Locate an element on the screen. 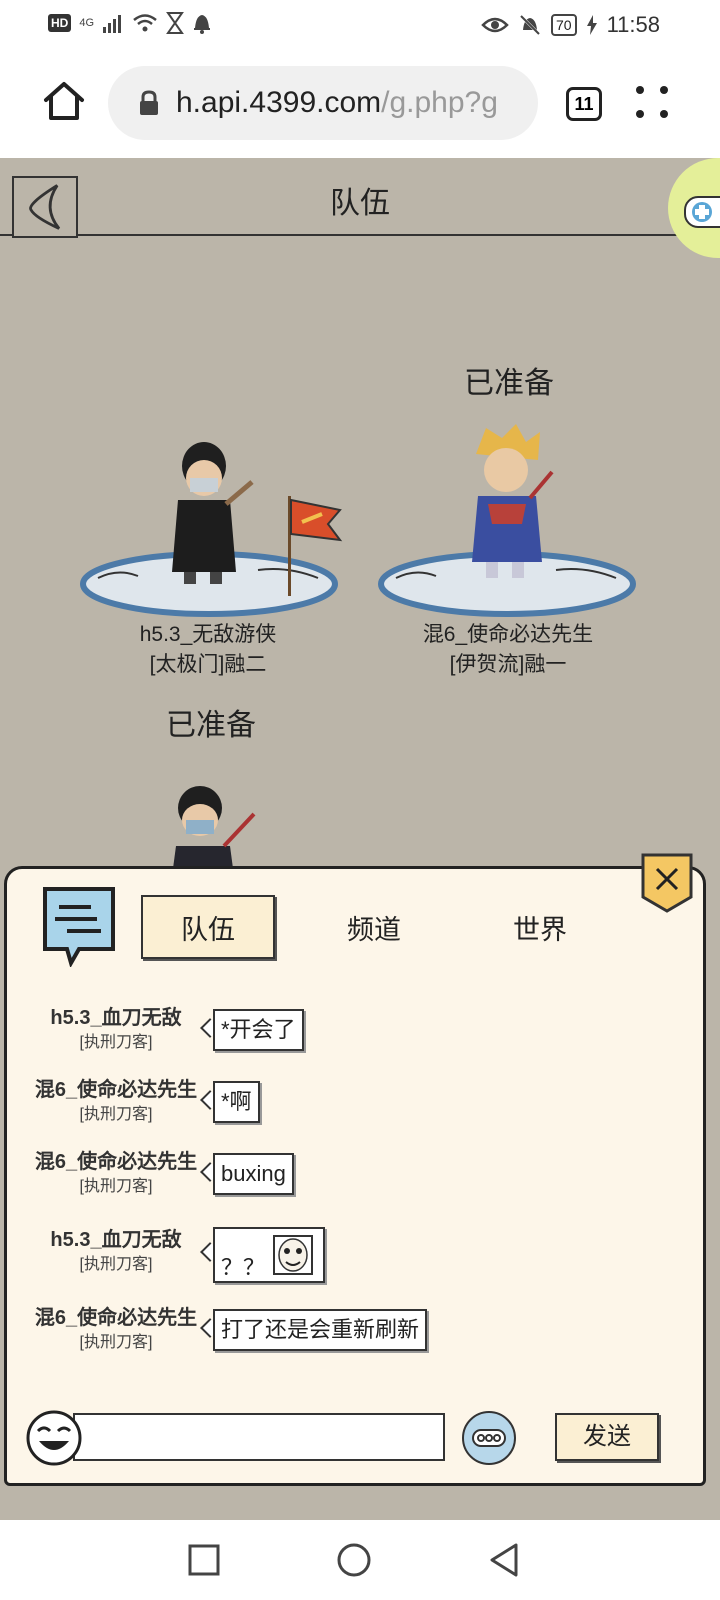 The height and width of the screenshot is (1600, 720). tab-world: 世界 is located at coordinates (540, 927).